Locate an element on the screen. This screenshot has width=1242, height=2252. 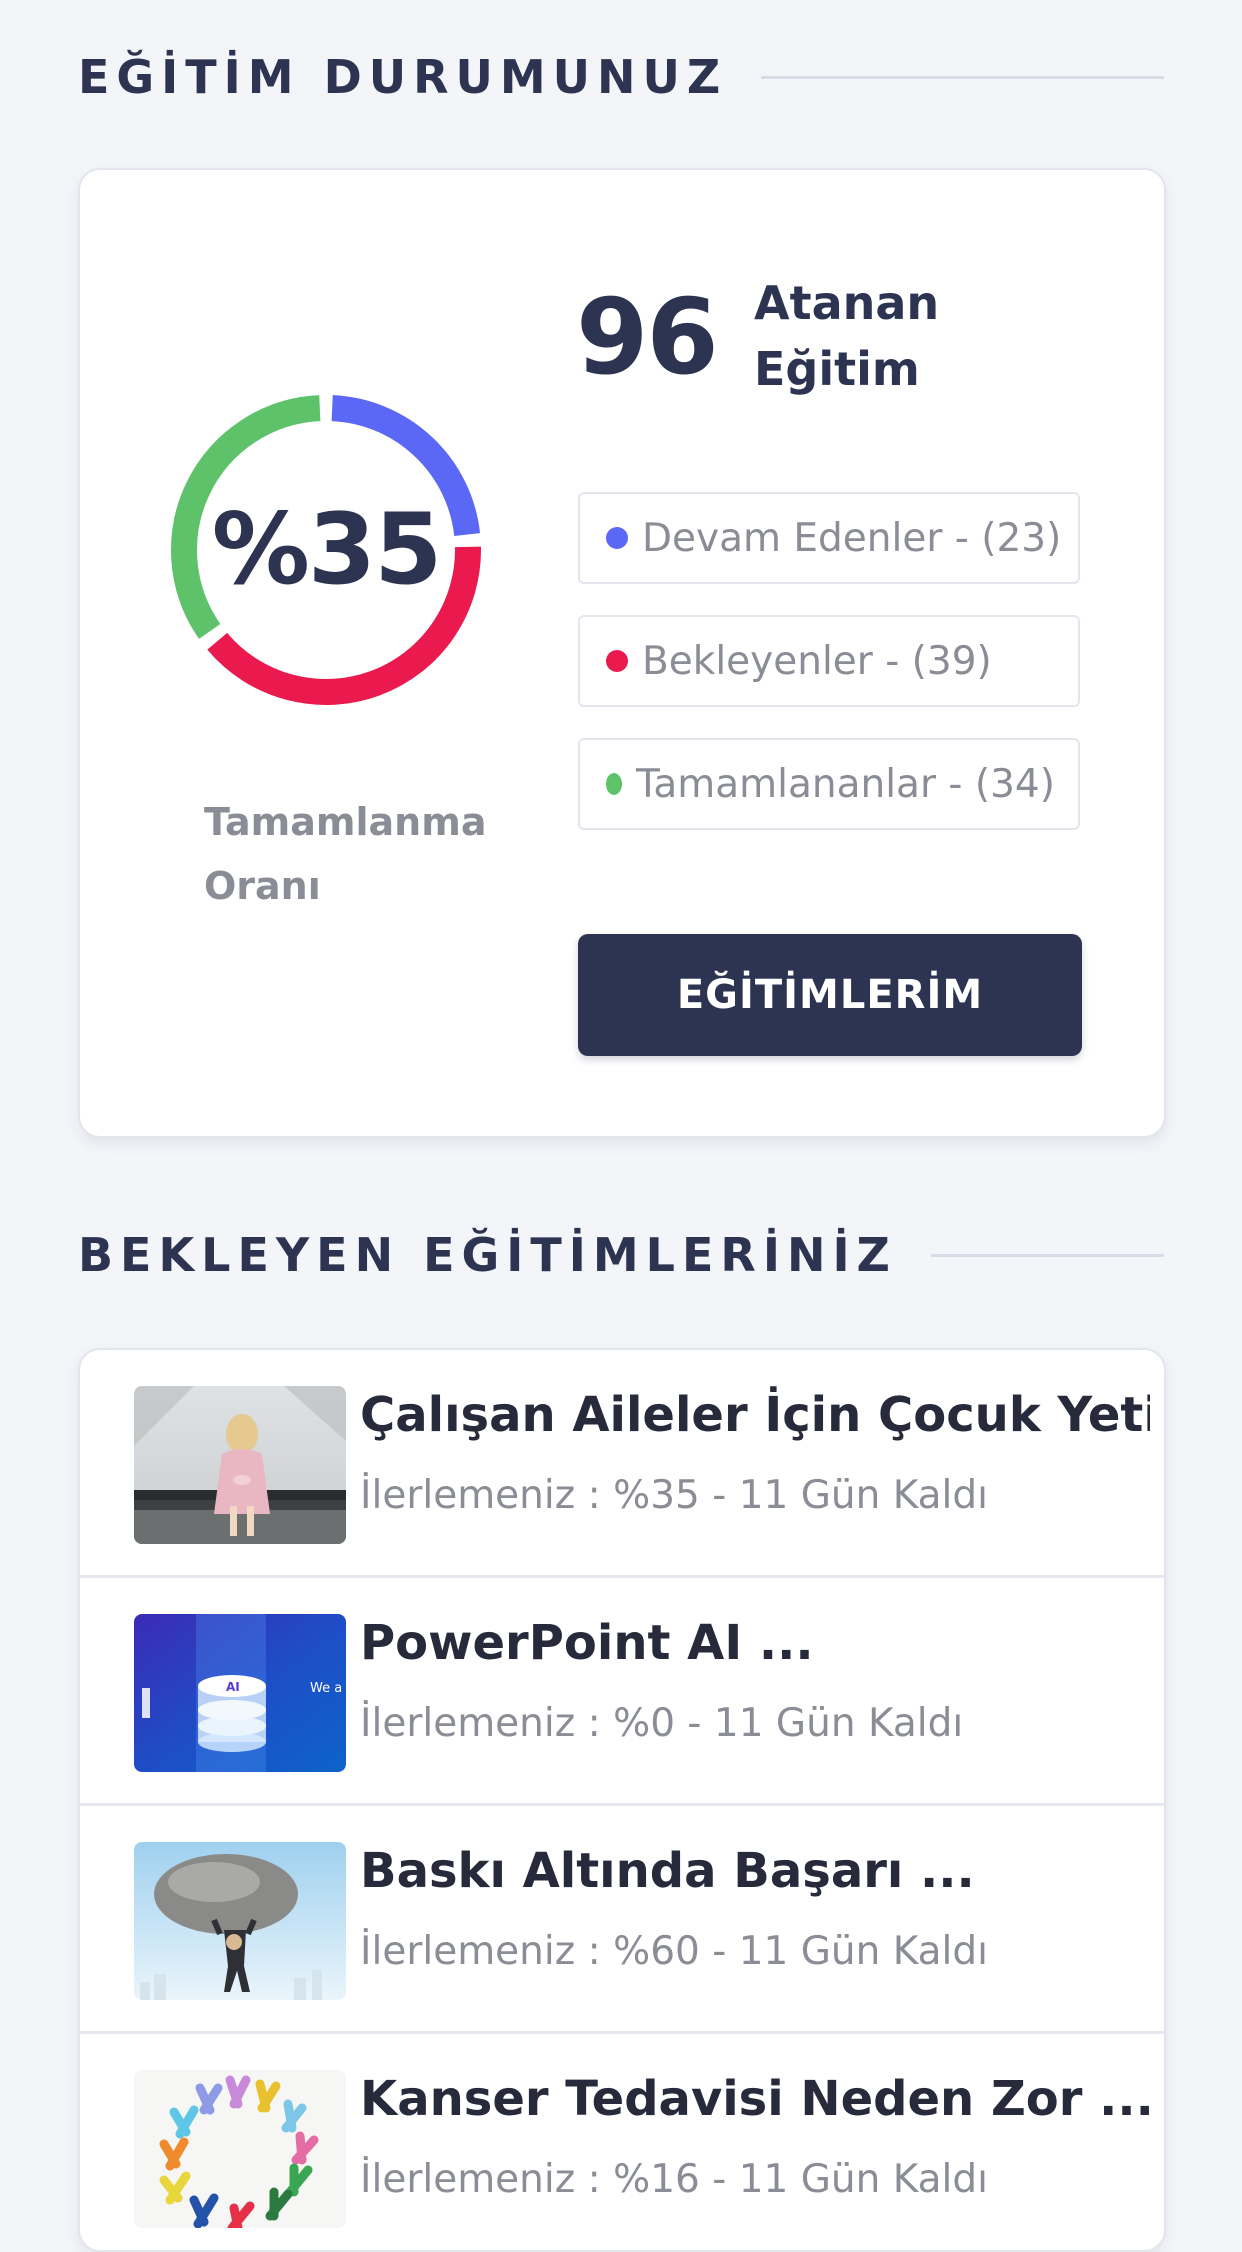
training-progress: İlerlemeniz : %16 - 11 Gün Kaldı is located at coordinates (674, 2179).